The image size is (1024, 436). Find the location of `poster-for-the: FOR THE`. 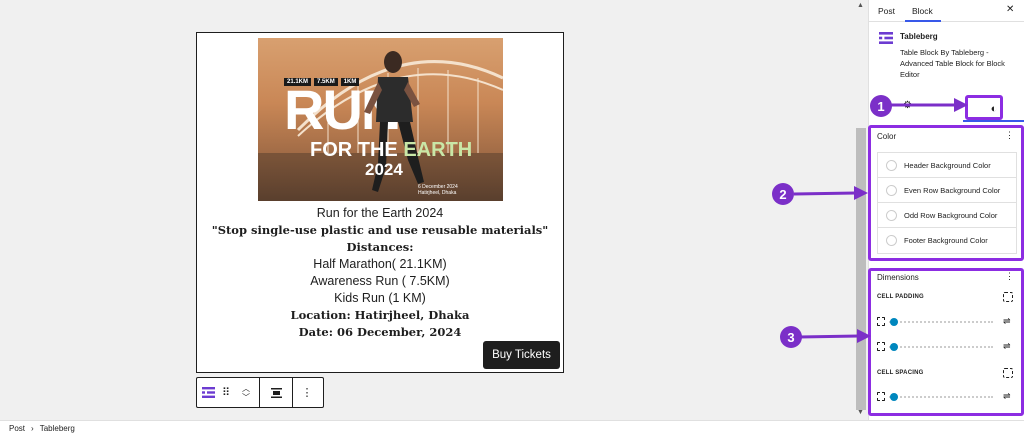

poster-for-the: FOR THE is located at coordinates (357, 150).